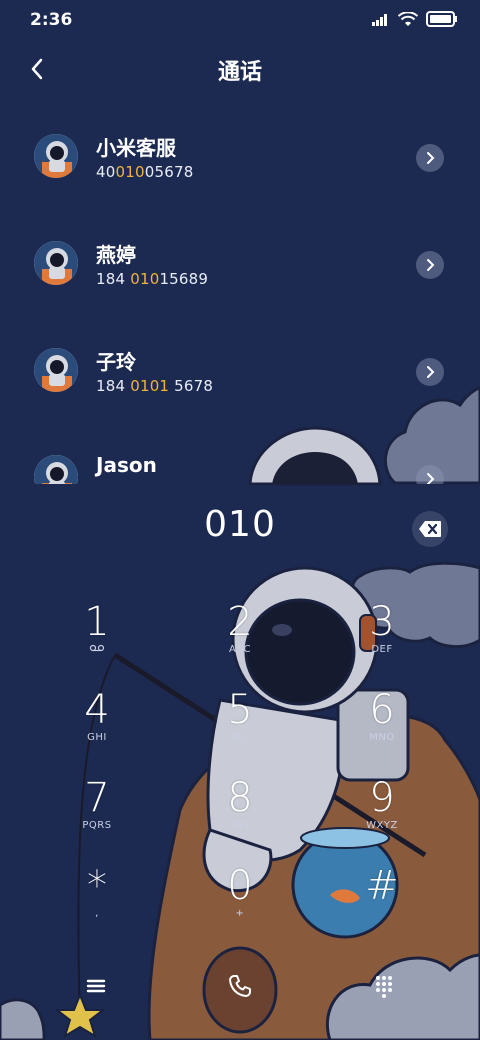 This screenshot has width=480, height=1040. Describe the element at coordinates (240, 266) in the screenshot. I see `contact-row: 燕婷 184 01015689` at that location.